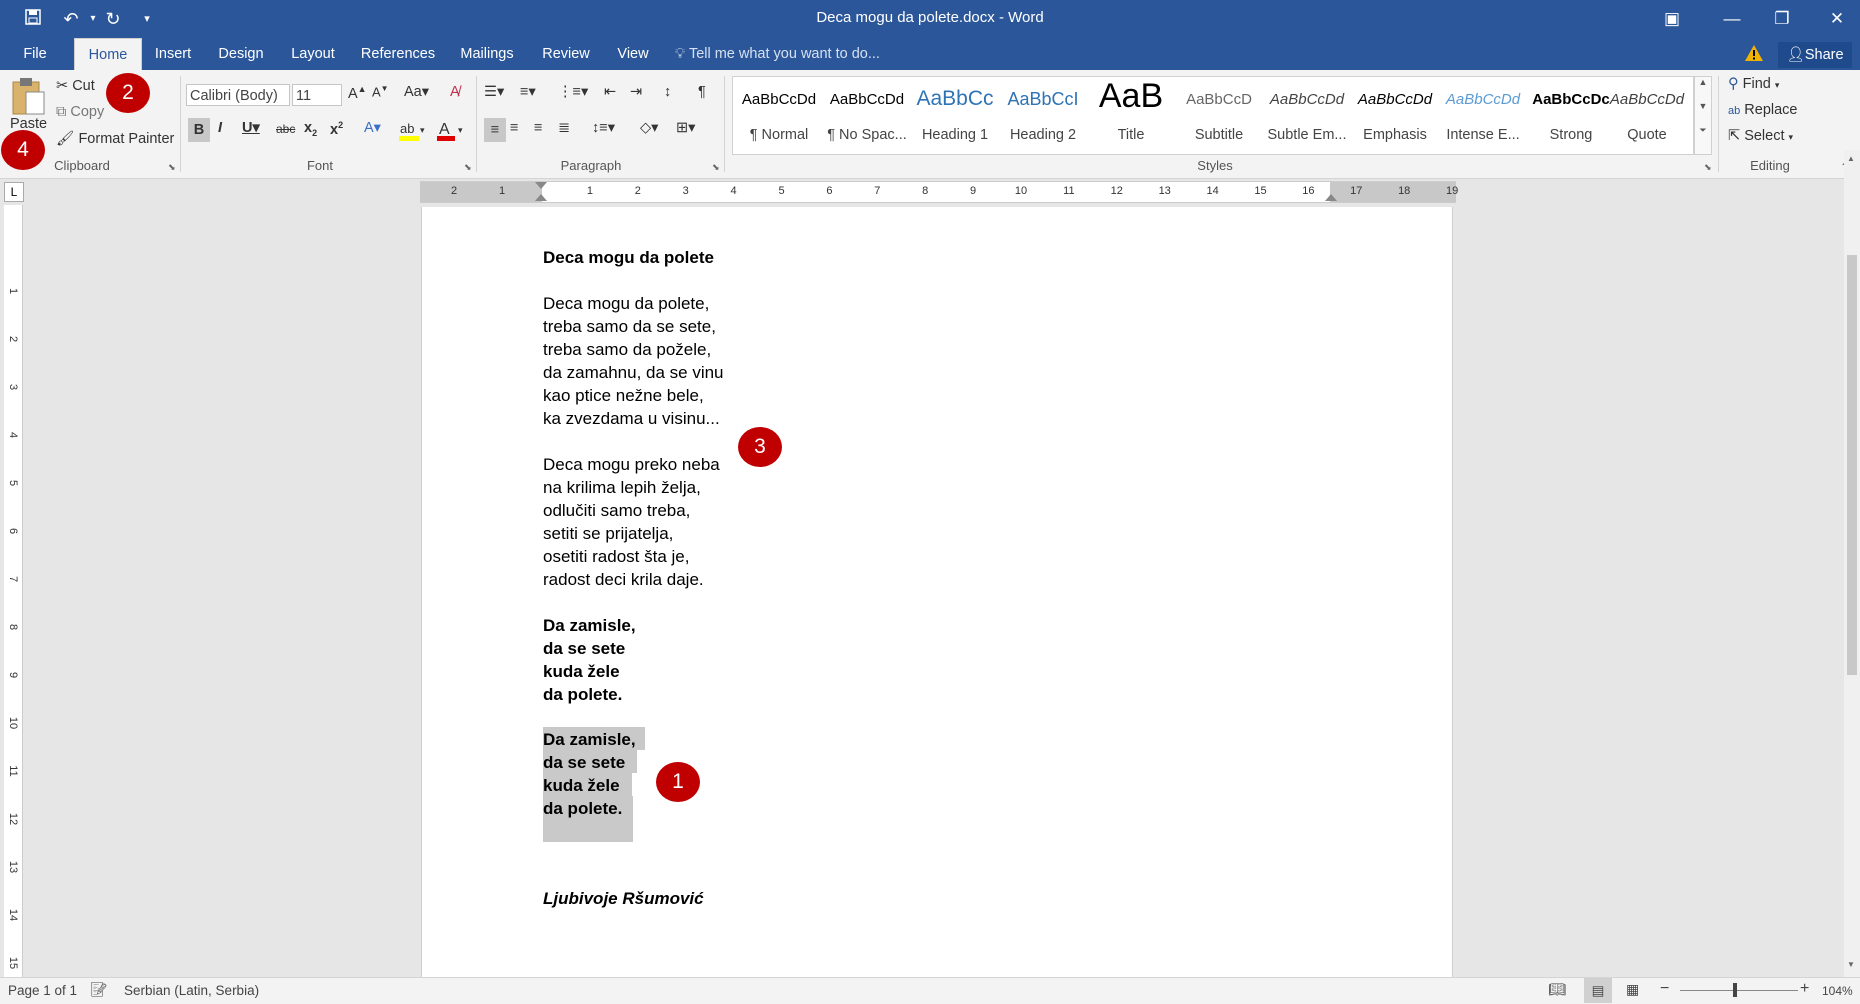 This screenshot has width=1860, height=1004. I want to click on style-normal: AaBbCcDd ¶ Normal, so click(779, 115).